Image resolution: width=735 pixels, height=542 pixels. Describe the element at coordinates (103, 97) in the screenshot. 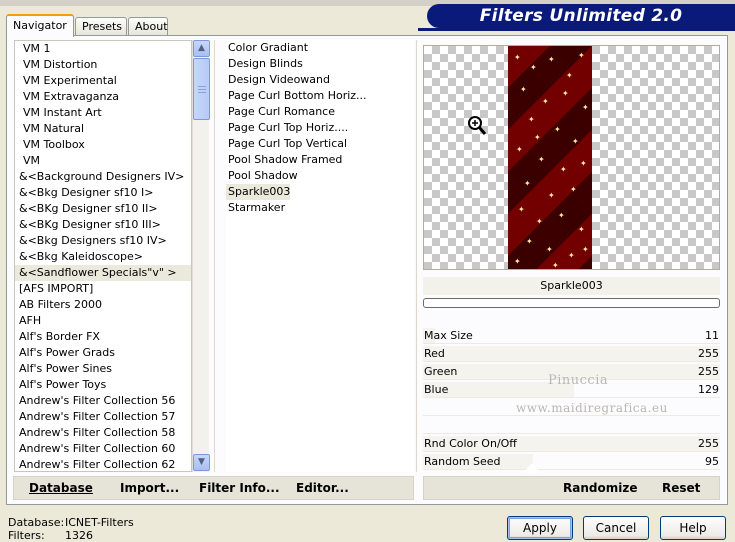

I see `category-item: VM Extravaganza` at that location.